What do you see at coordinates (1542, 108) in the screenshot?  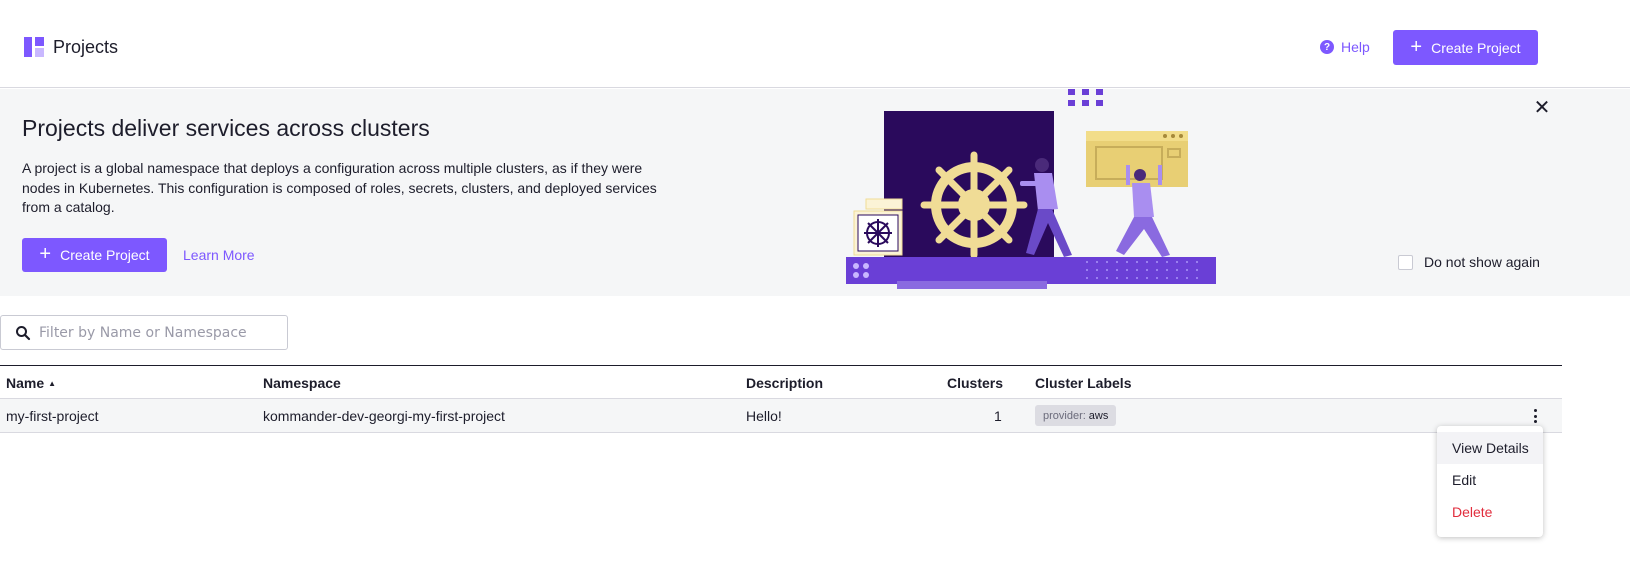 I see `close-banner-icon: ✕` at bounding box center [1542, 108].